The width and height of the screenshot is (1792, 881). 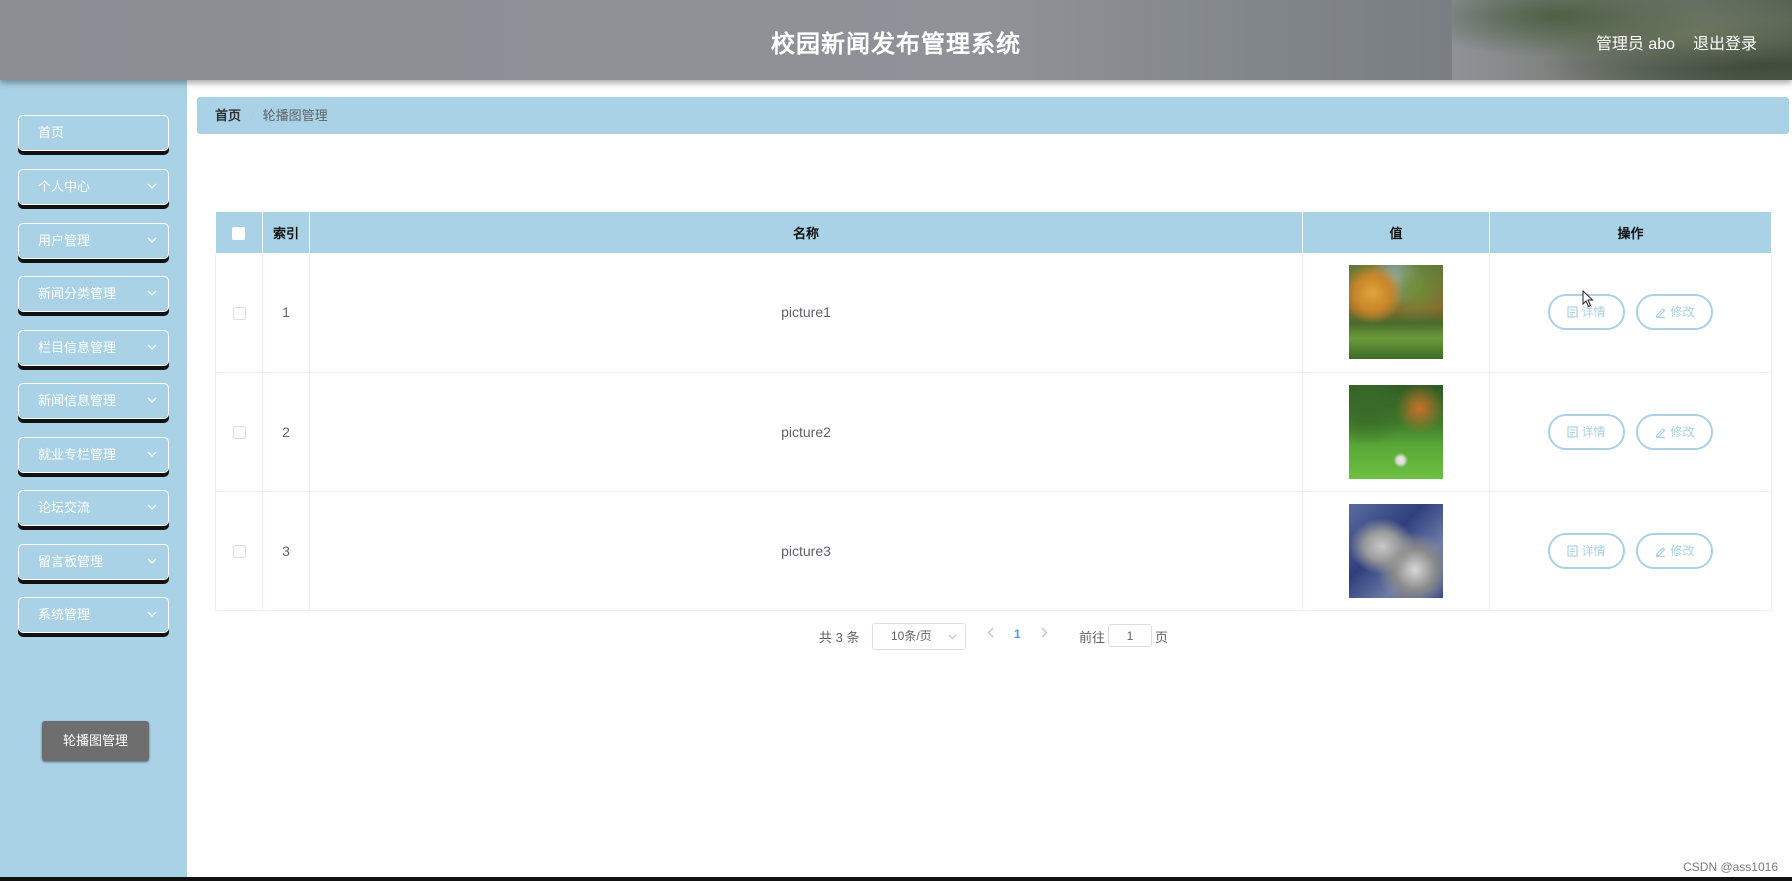 I want to click on sidebar-item-label: 栏目信息管理, so click(x=77, y=347).